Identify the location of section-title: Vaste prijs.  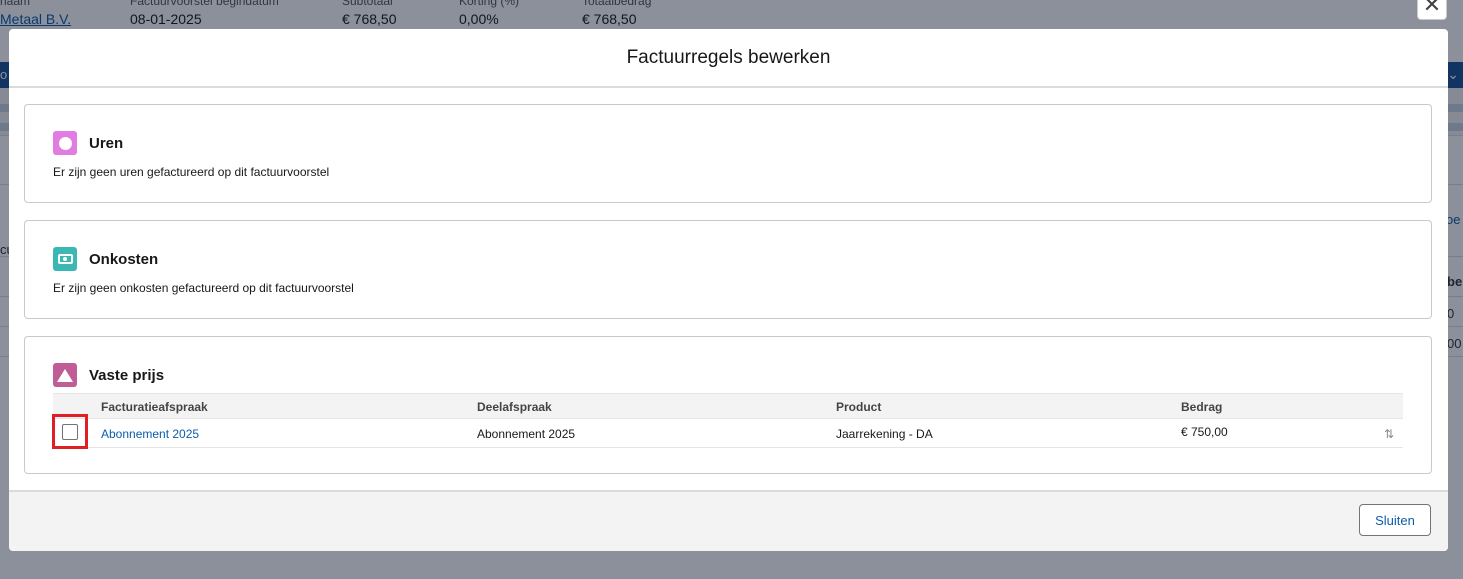
(127, 375).